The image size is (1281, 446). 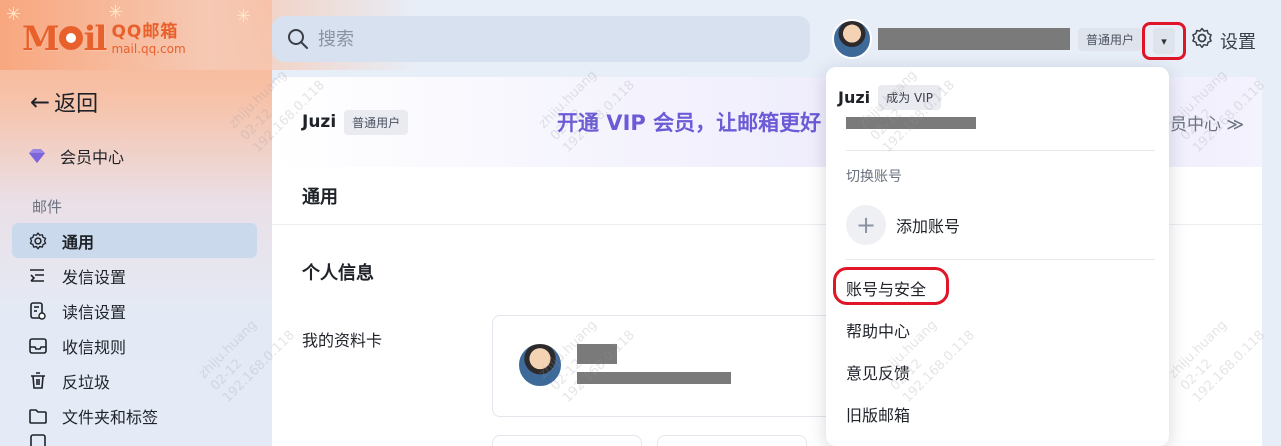 What do you see at coordinates (134, 275) in the screenshot?
I see `sidebar-item-send-settings: 发信设置` at bounding box center [134, 275].